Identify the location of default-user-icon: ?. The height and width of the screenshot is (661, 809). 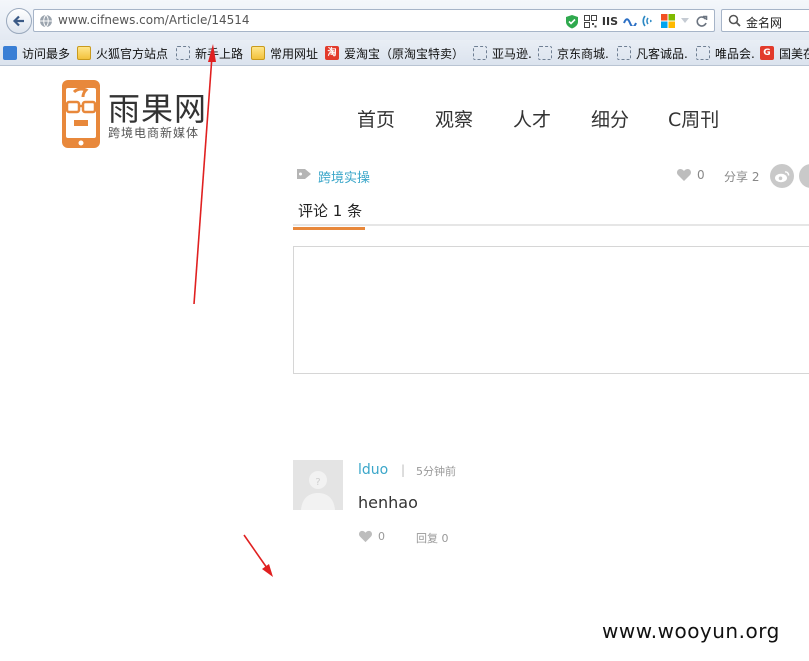
(318, 485).